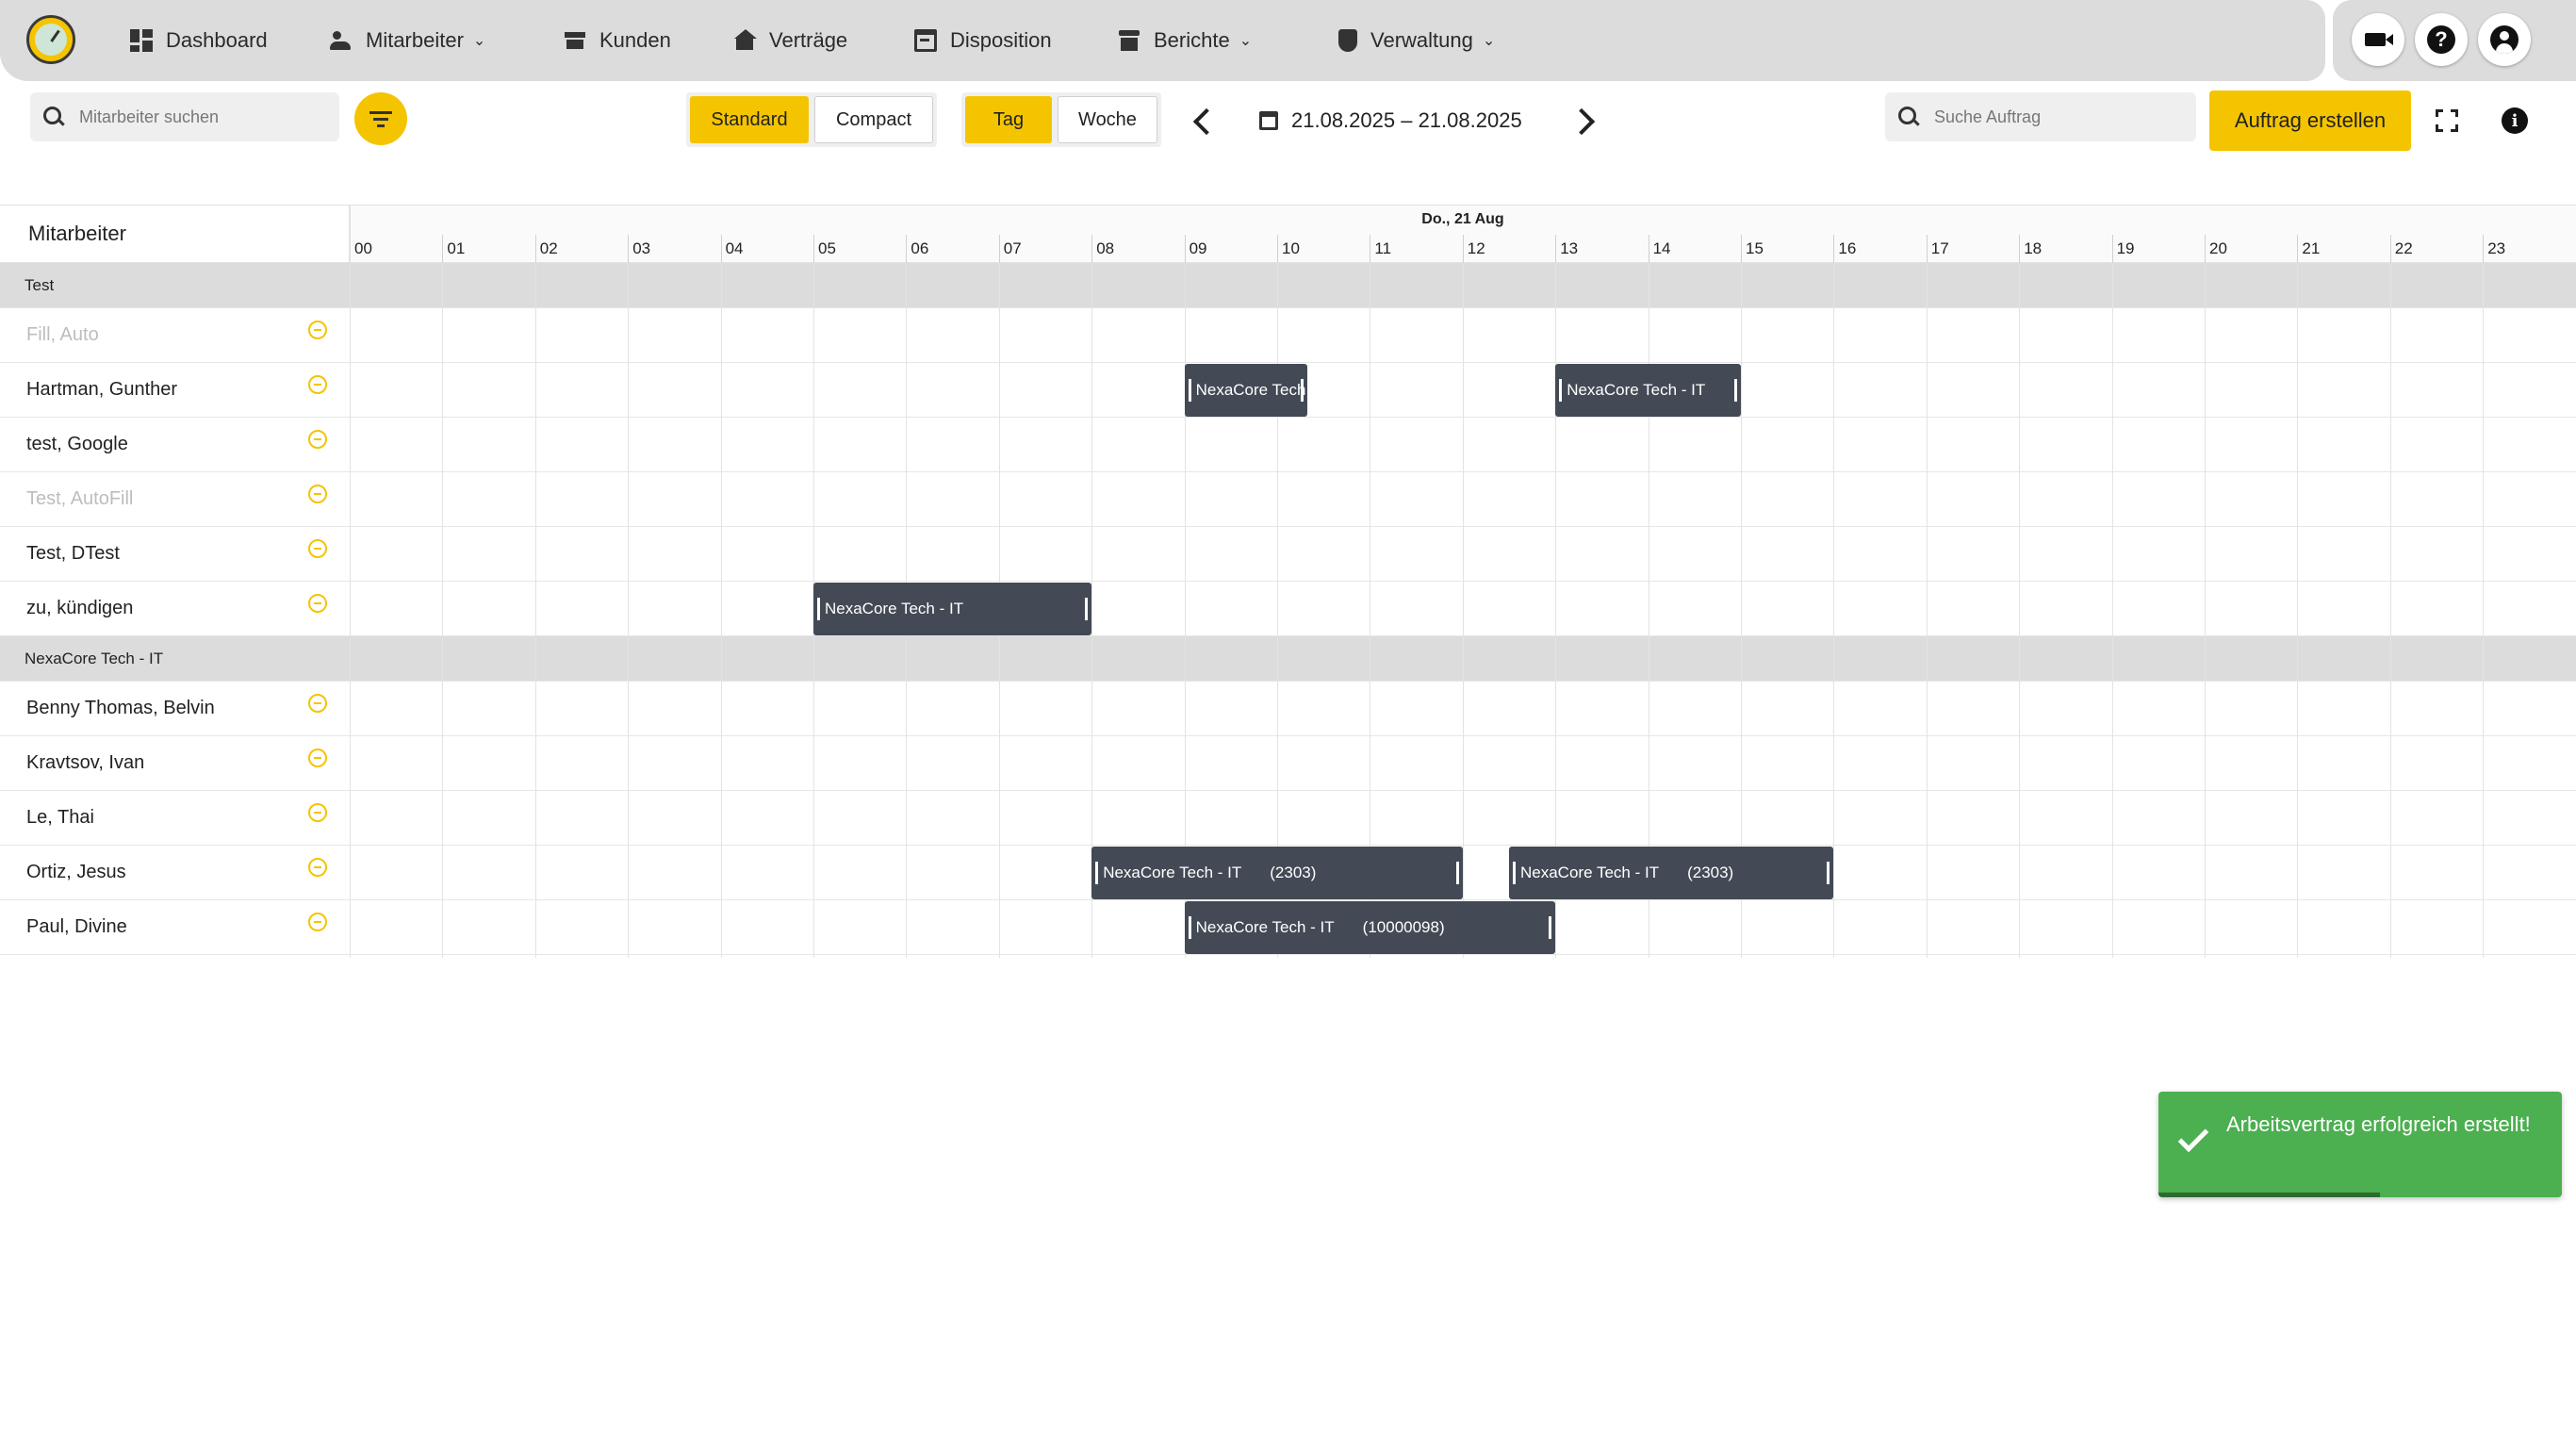  Describe the element at coordinates (635, 40) in the screenshot. I see `nav-item-label: Kunden` at that location.